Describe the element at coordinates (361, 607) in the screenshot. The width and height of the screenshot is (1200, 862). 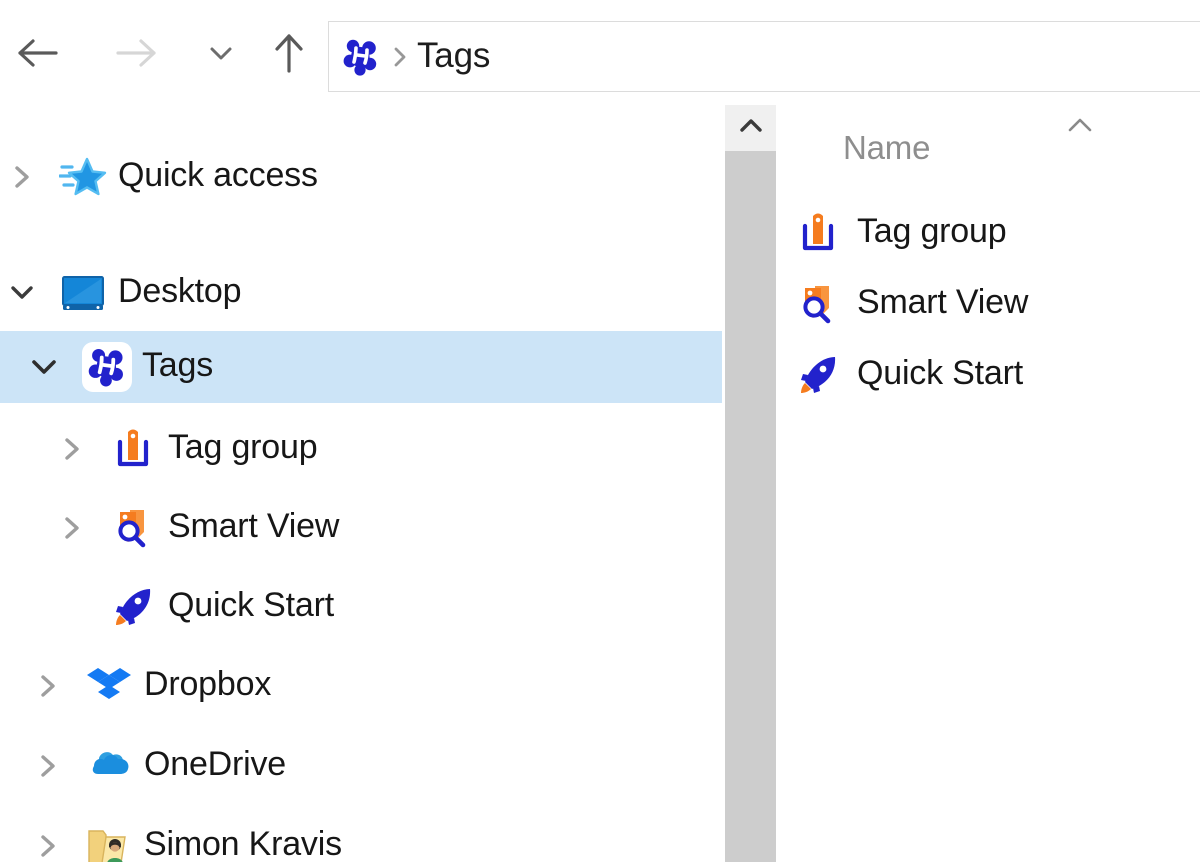
I see `sidebar-item-quick-start: Quick Start` at that location.